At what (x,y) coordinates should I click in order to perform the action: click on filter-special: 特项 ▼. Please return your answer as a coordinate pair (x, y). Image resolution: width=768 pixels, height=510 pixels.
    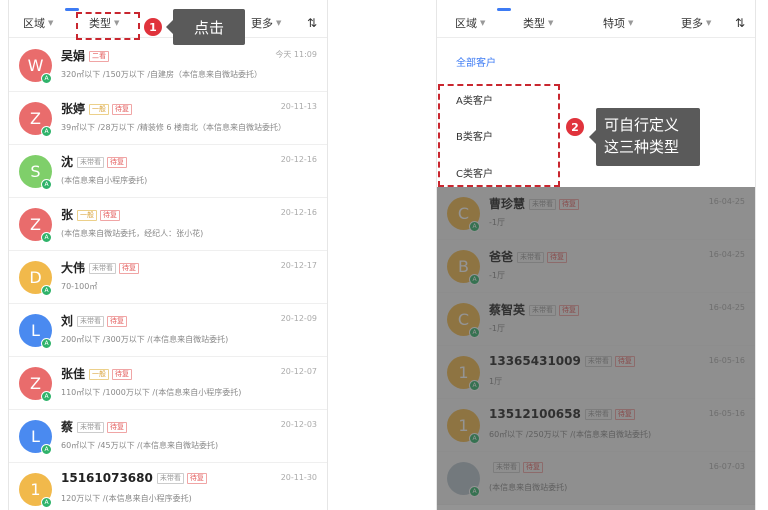
    Looking at the image, I should click on (618, 23).